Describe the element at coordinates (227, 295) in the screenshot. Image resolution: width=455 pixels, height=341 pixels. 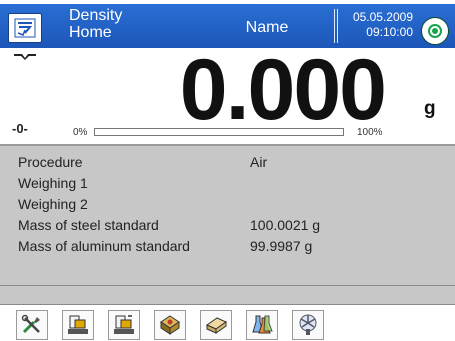
I see `status-strip` at that location.